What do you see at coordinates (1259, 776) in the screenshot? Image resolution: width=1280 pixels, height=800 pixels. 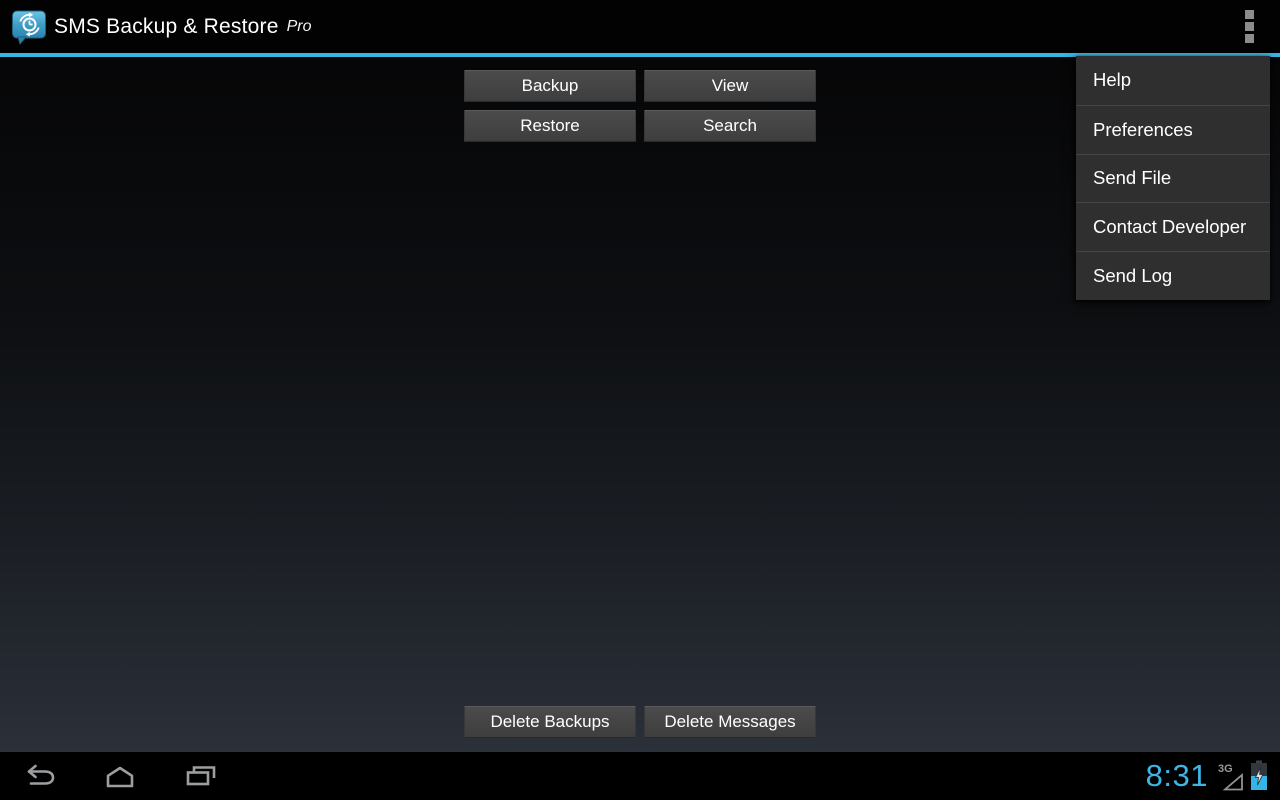 I see `battery-charging-icon` at bounding box center [1259, 776].